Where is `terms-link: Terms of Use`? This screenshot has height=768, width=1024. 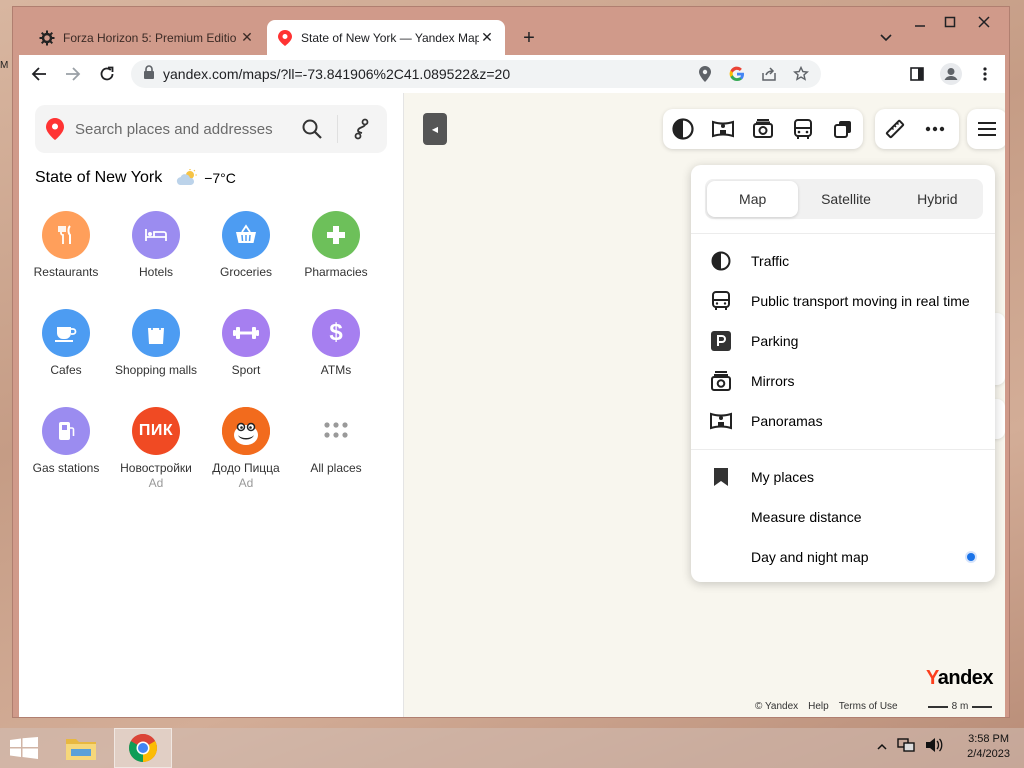 terms-link: Terms of Use is located at coordinates (868, 706).